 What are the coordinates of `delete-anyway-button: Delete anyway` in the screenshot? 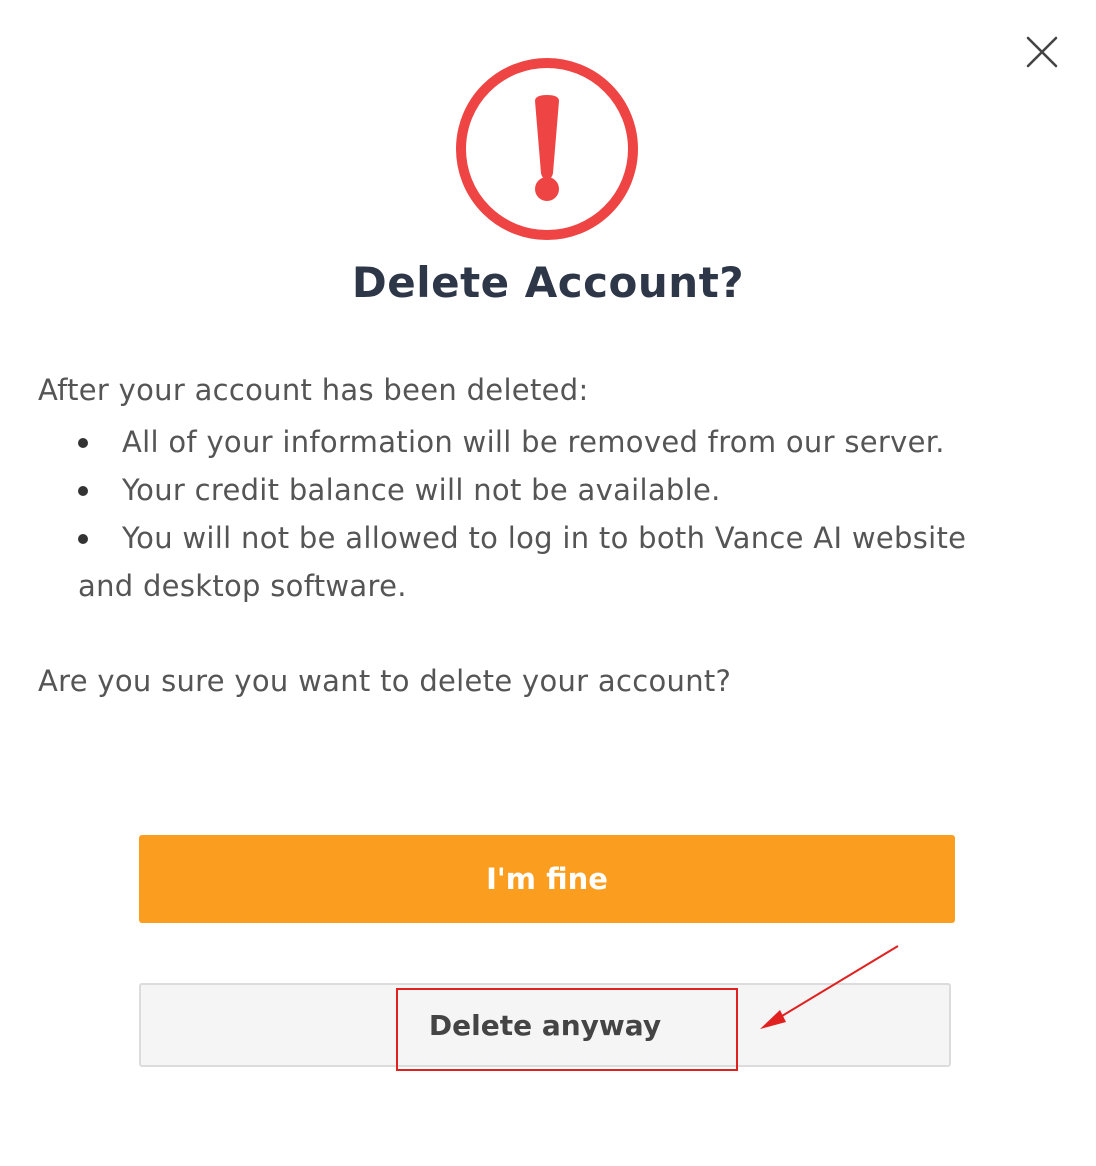 It's located at (545, 1025).